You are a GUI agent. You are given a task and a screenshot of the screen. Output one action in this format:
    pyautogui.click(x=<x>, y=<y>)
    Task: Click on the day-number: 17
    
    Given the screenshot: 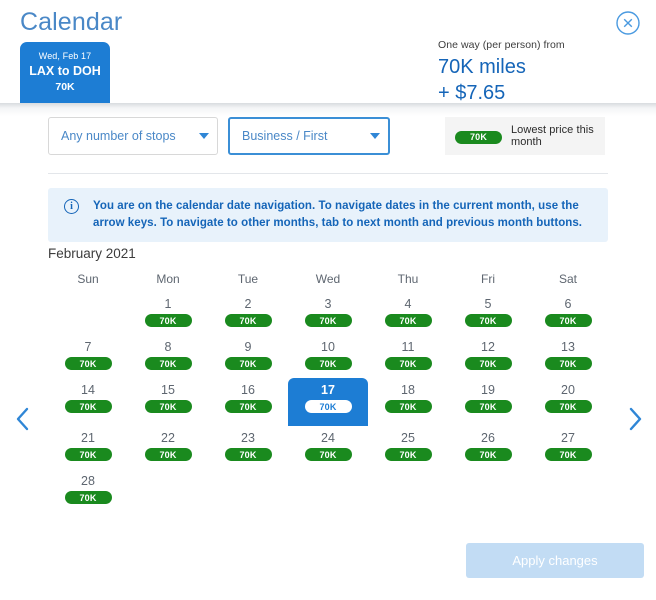 What is the action you would take?
    pyautogui.click(x=328, y=390)
    